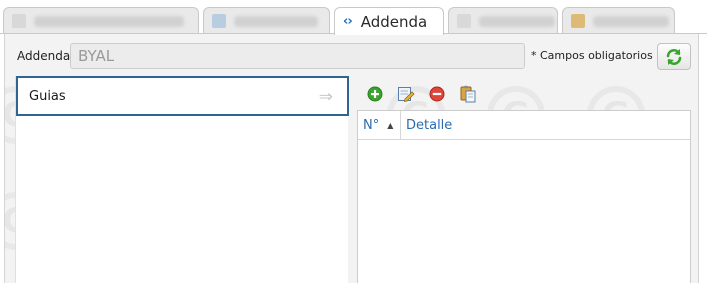  I want to click on copy-button, so click(468, 94).